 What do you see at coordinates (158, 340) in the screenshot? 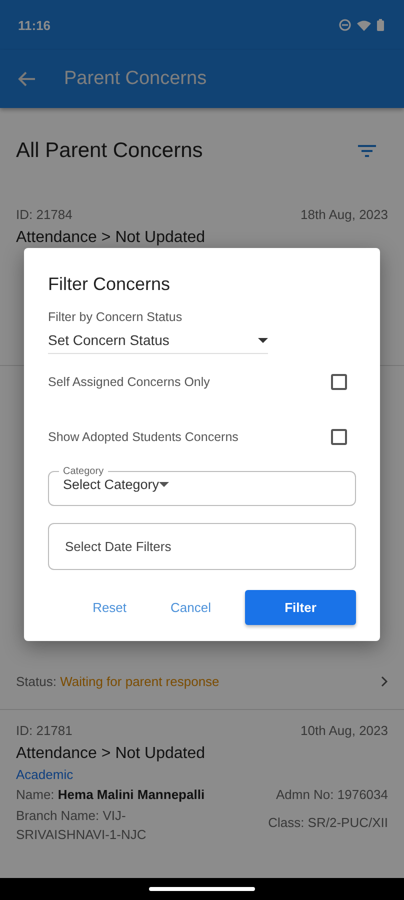
I see `status-dropdown: Set Concern Status` at bounding box center [158, 340].